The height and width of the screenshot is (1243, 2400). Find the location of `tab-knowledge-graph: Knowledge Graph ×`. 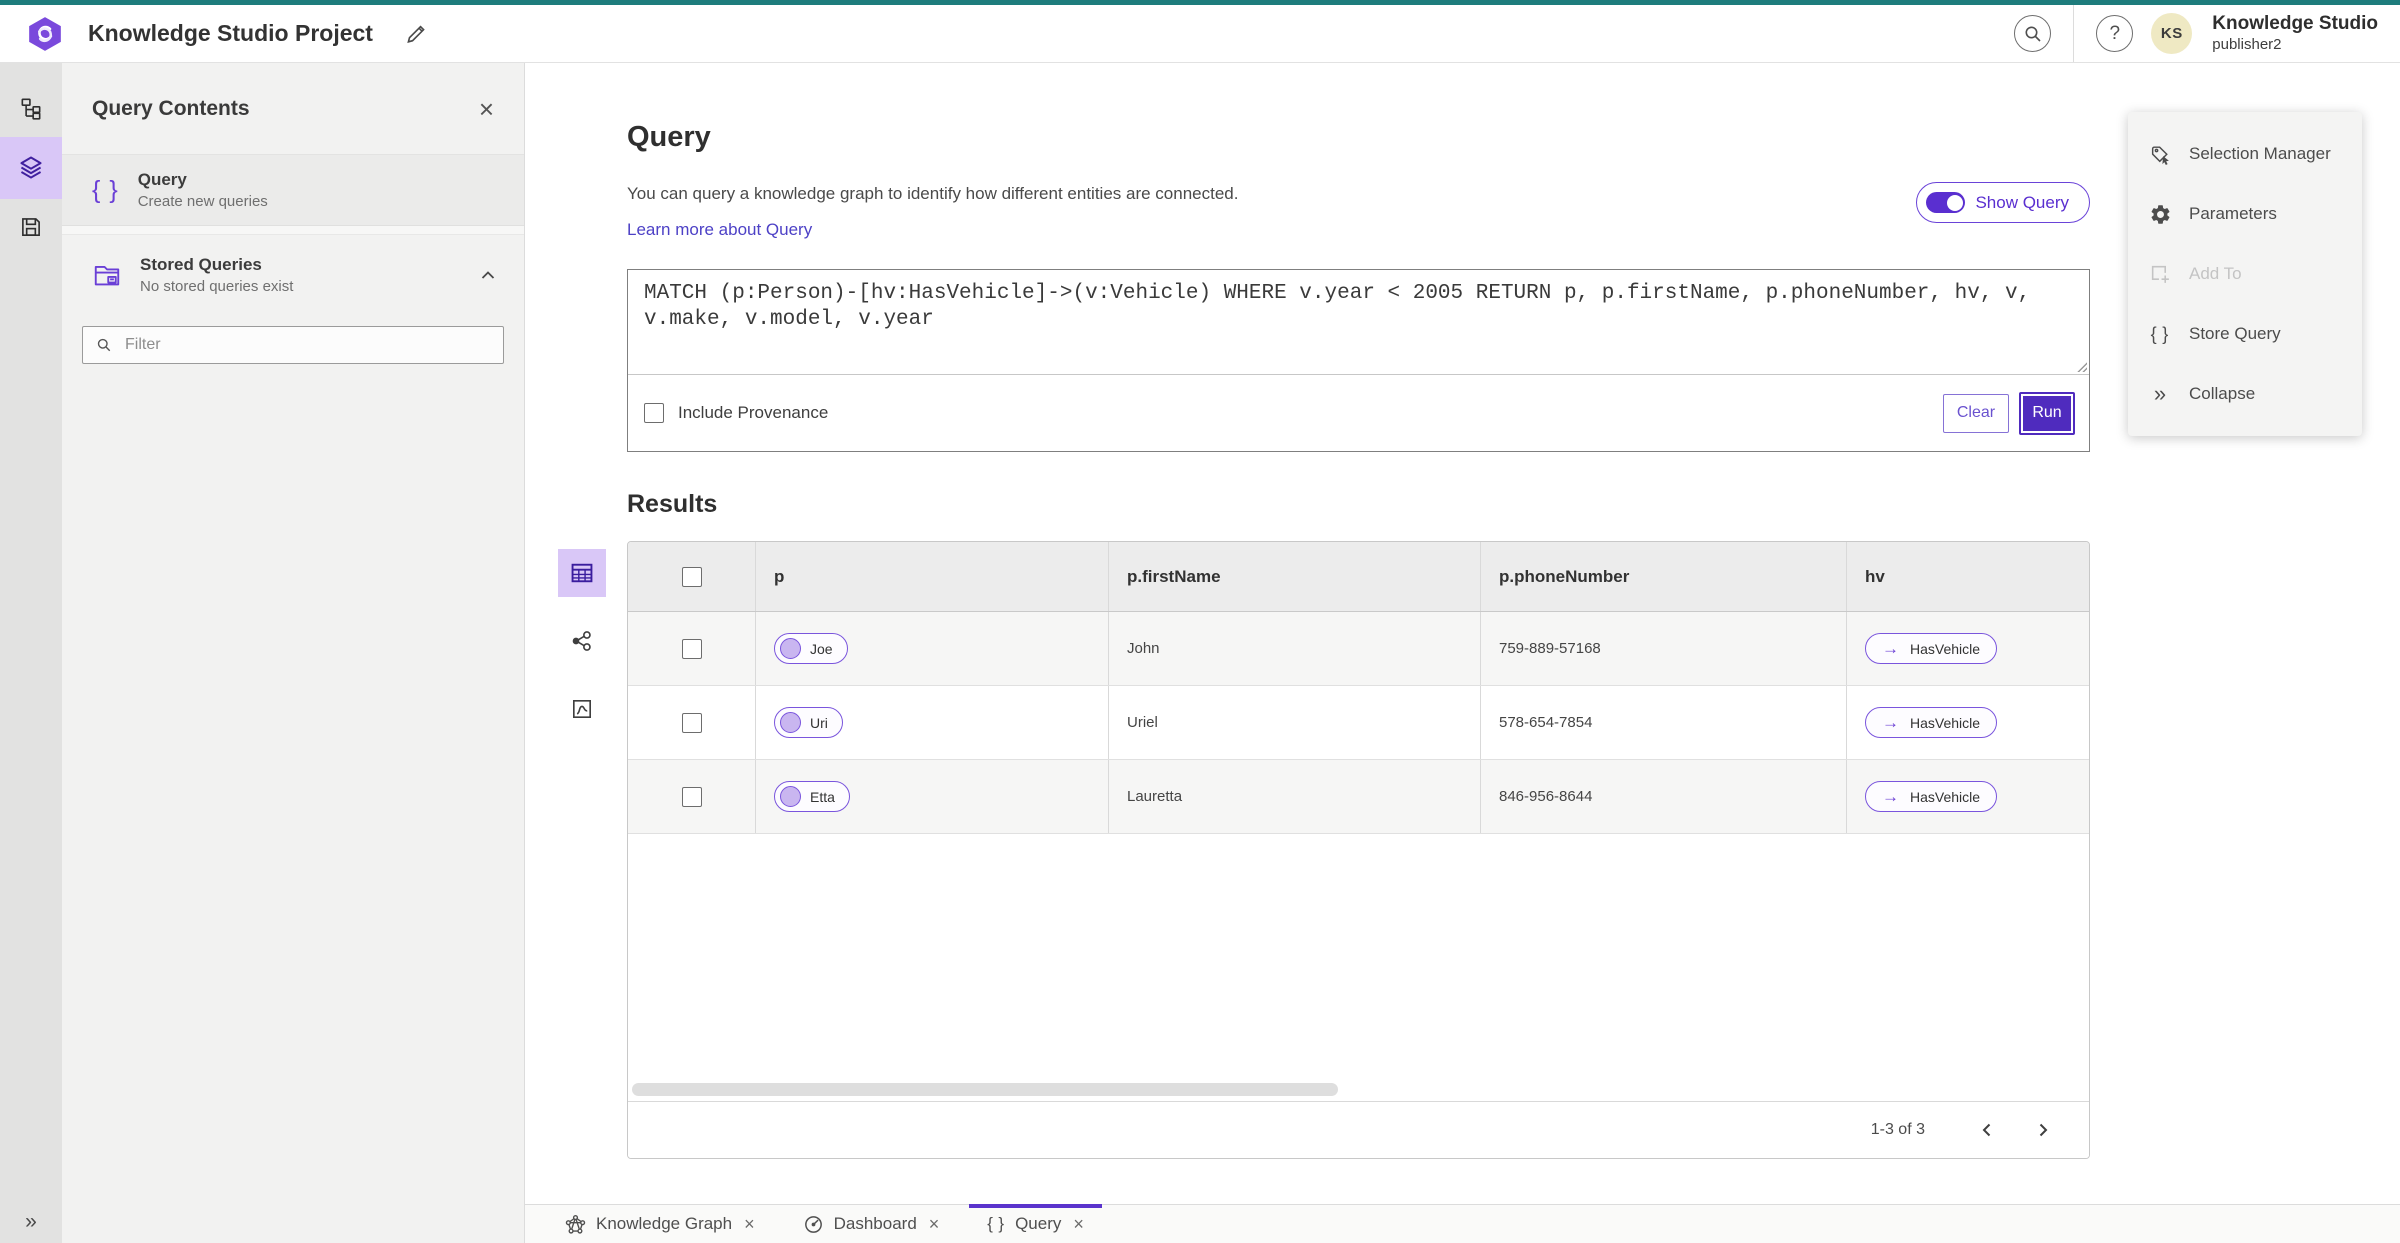

tab-knowledge-graph: Knowledge Graph × is located at coordinates (660, 1224).